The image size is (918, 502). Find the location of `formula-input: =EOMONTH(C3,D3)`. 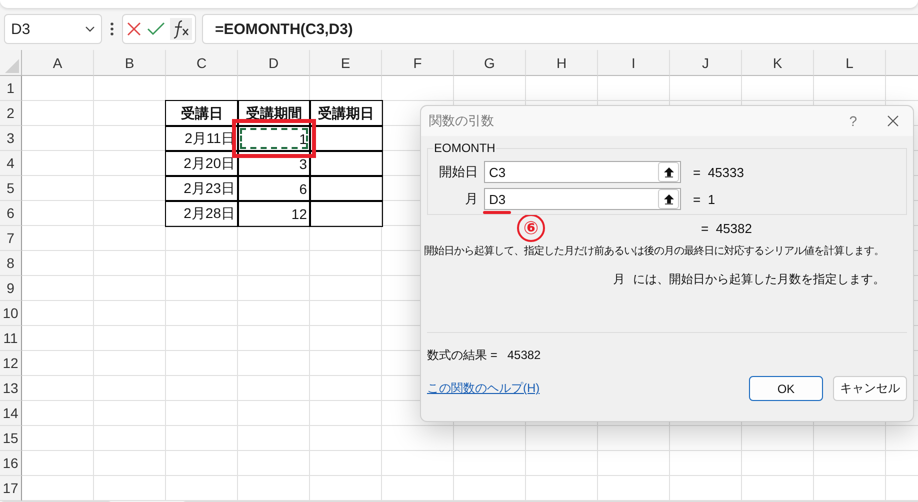

formula-input: =EOMONTH(C3,D3) is located at coordinates (560, 29).